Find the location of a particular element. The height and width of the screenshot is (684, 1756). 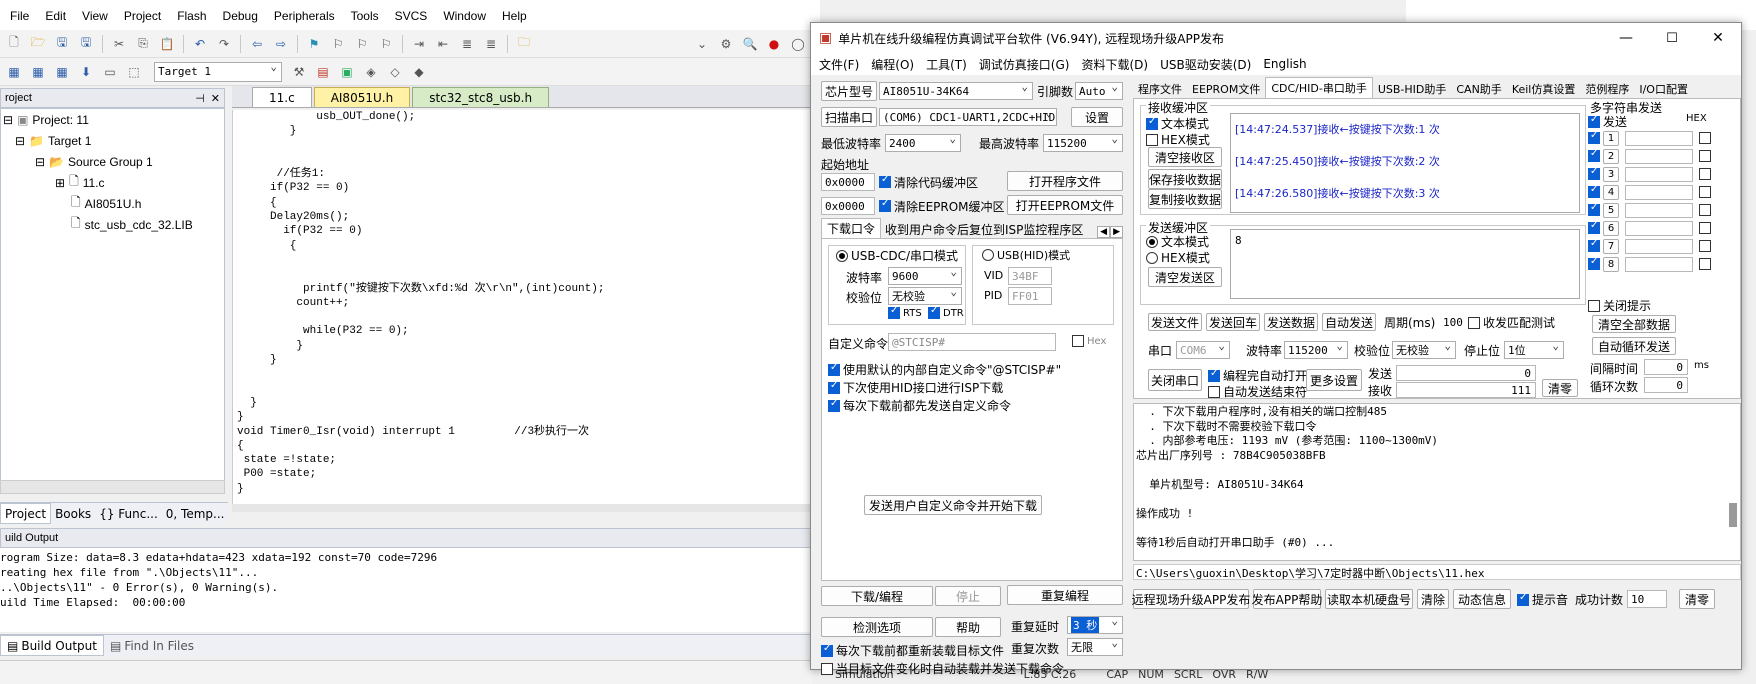

send-text-mode-radio: 文本模式 is located at coordinates (1177, 241).